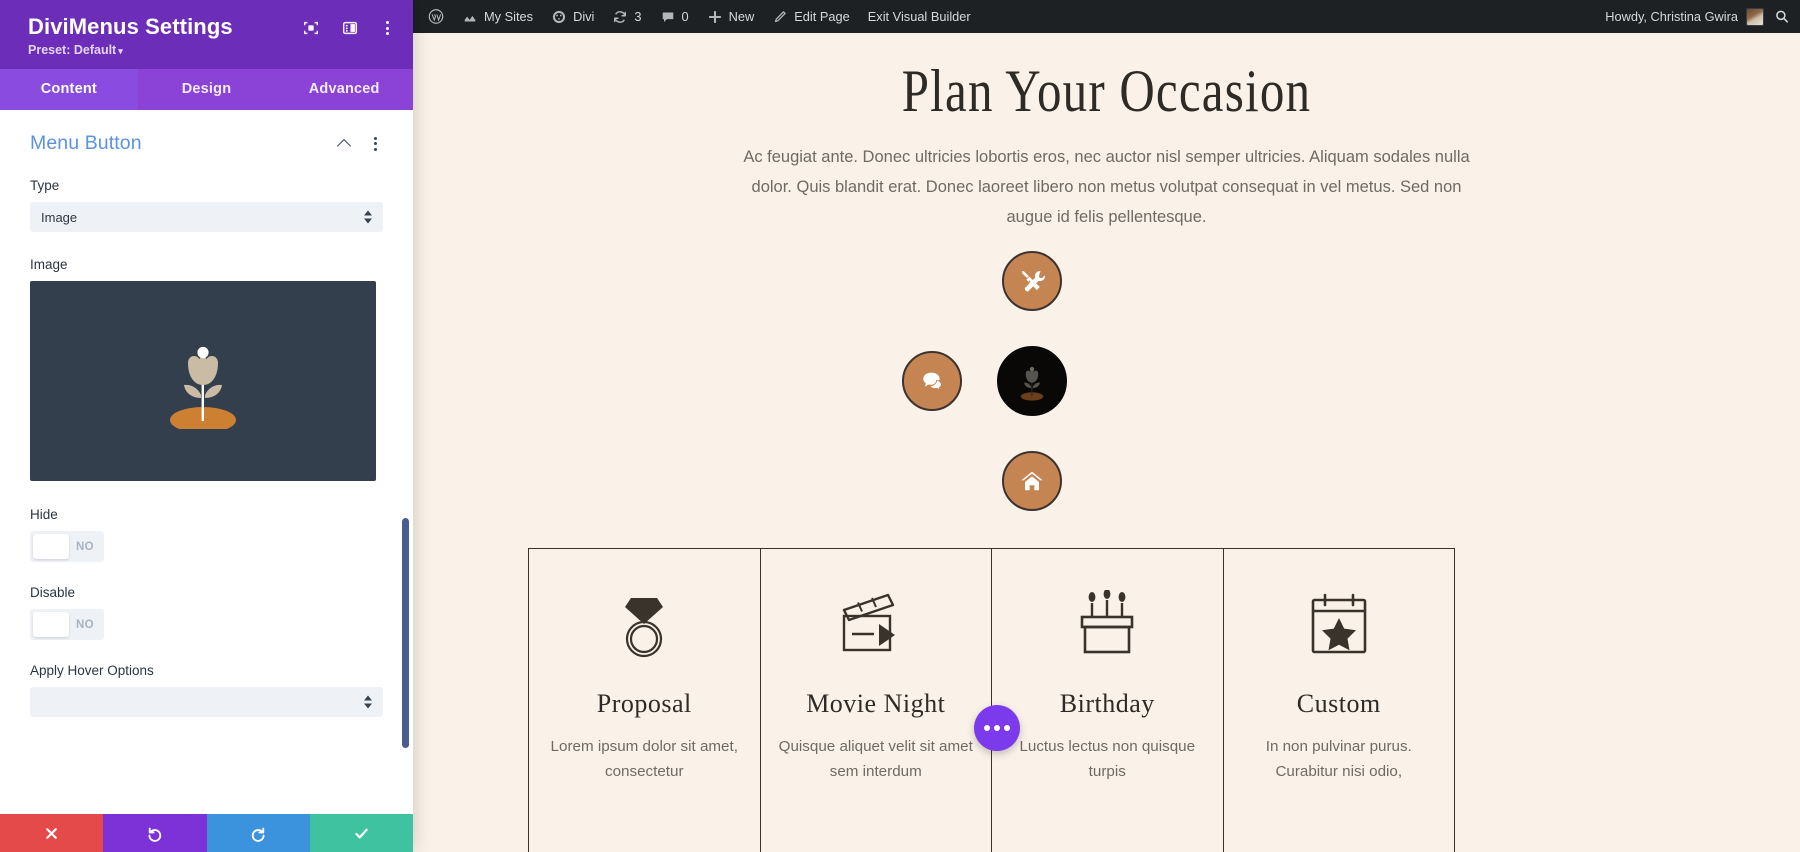 The image size is (1800, 852). Describe the element at coordinates (644, 703) in the screenshot. I see `card-title: Proposal` at that location.